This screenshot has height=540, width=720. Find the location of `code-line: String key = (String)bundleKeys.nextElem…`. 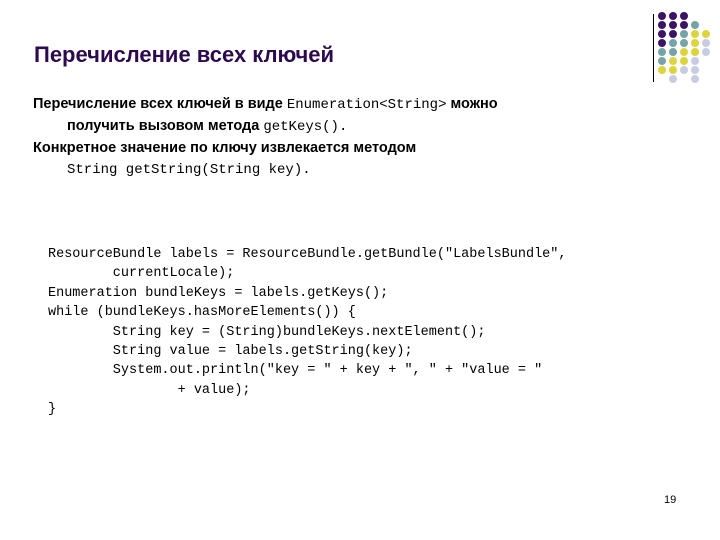

code-line: String key = (String)bundleKeys.nextElem… is located at coordinates (267, 332).